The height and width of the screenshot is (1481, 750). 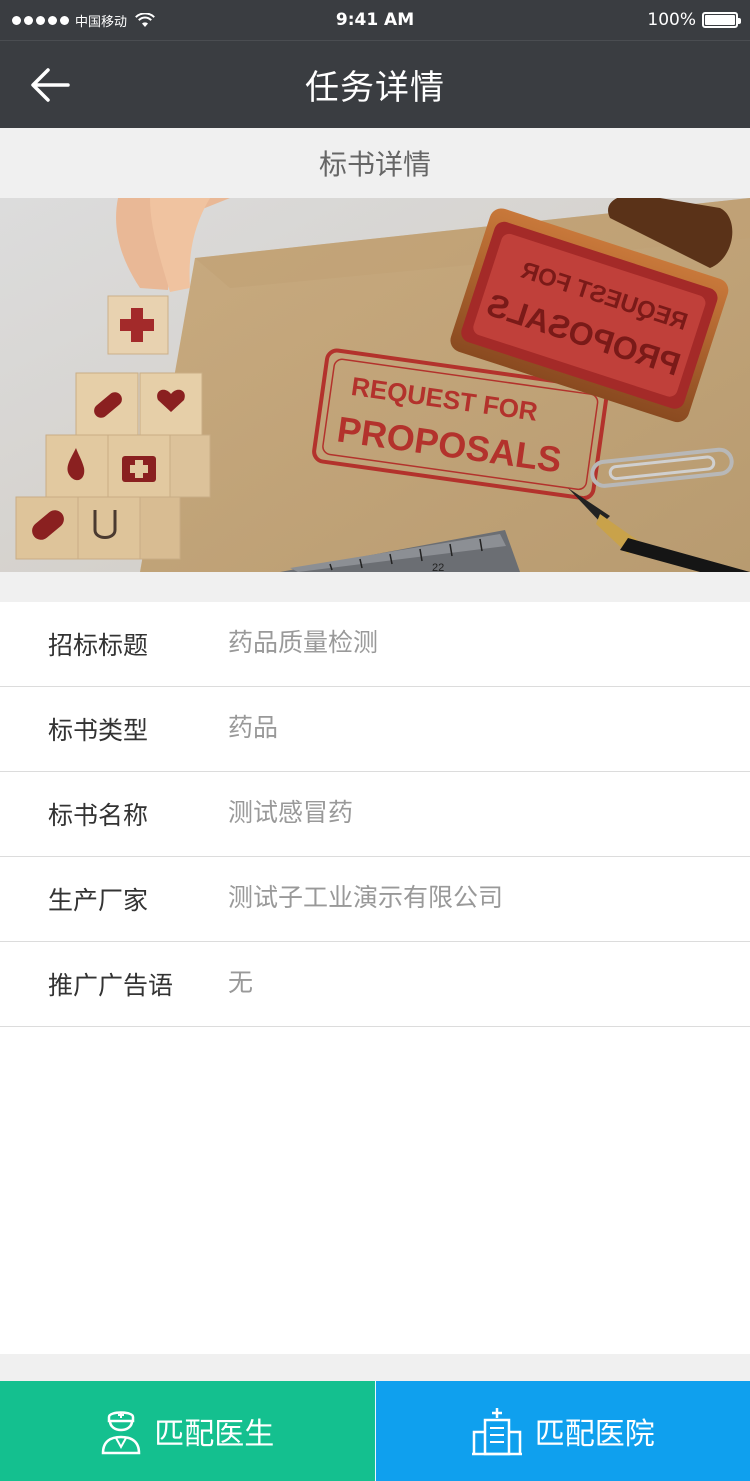 I want to click on page-title: 任务详情, so click(x=375, y=88).